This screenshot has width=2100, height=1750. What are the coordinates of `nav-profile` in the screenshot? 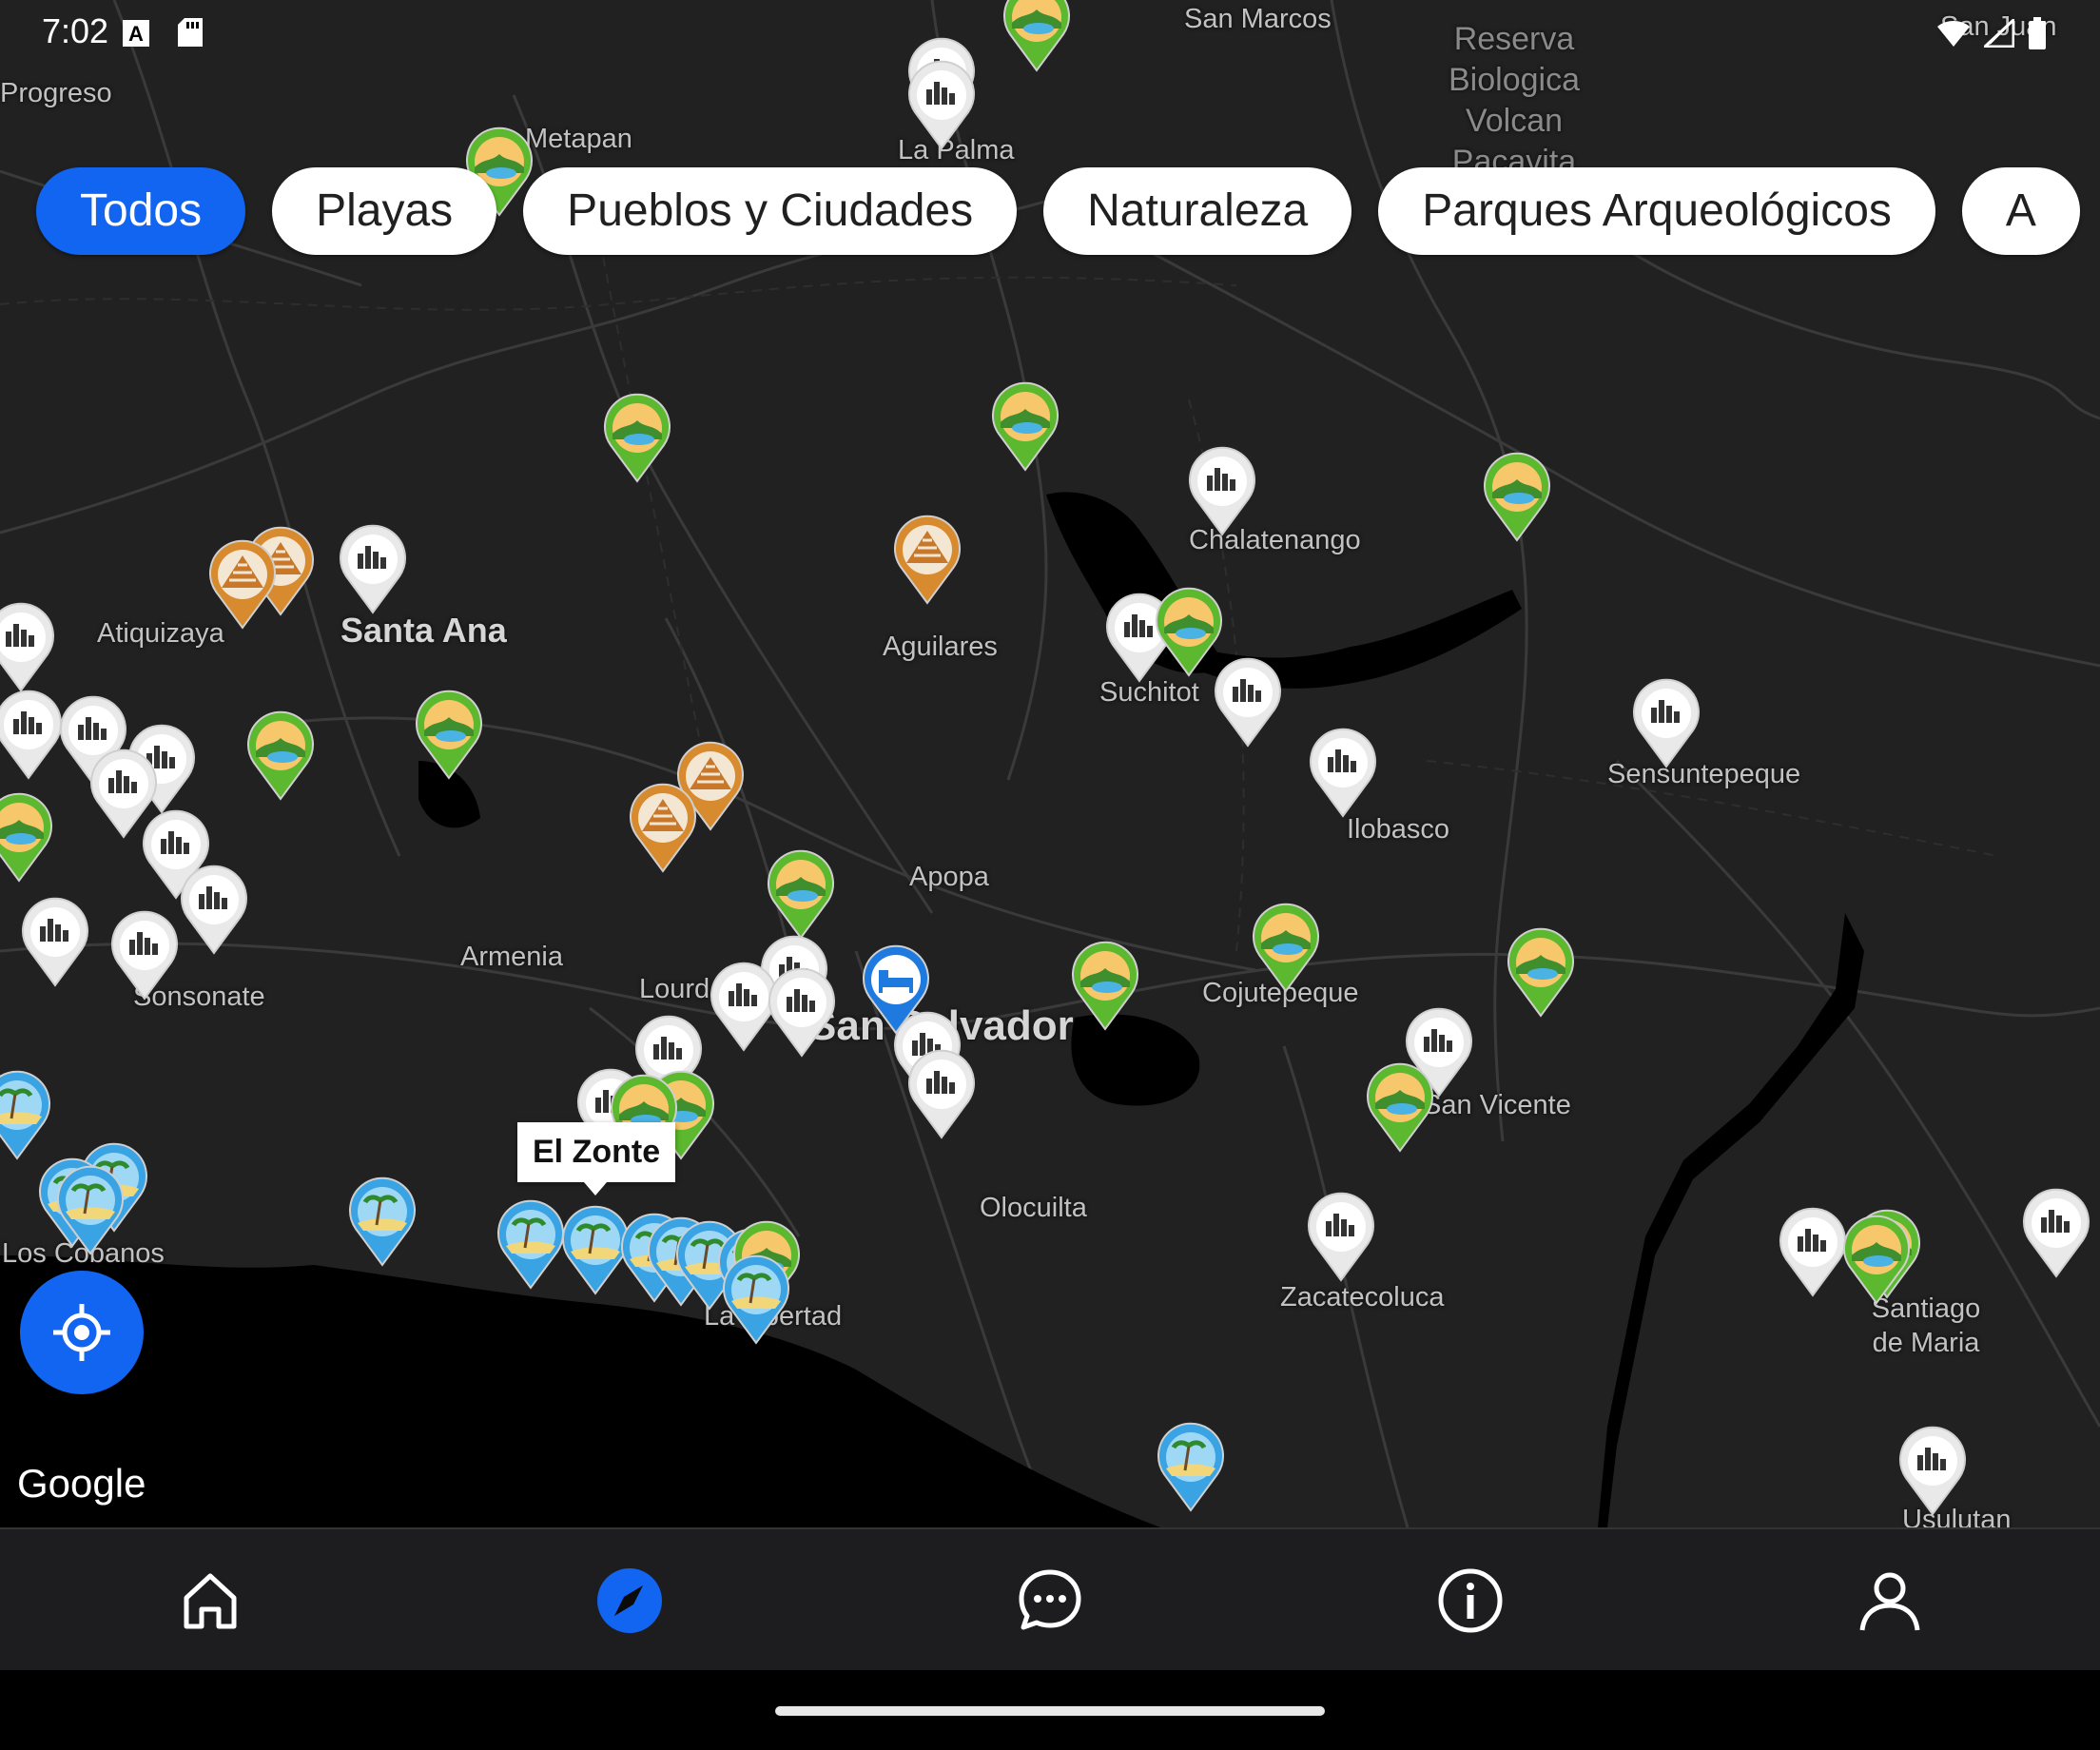 It's located at (1890, 1600).